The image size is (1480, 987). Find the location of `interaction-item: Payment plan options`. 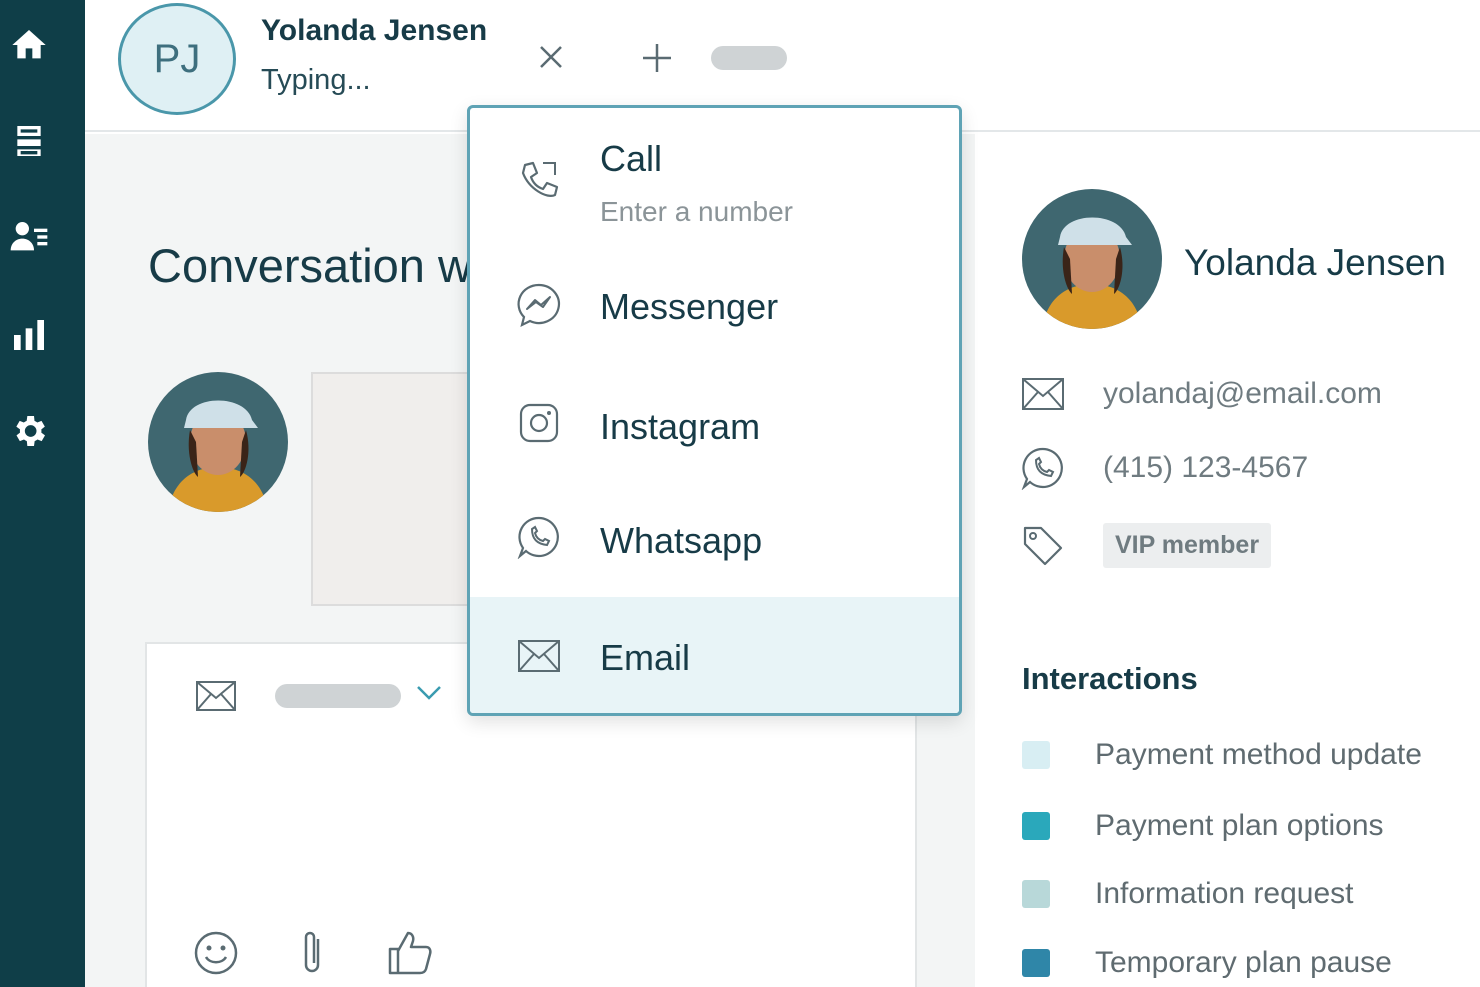

interaction-item: Payment plan options is located at coordinates (1203, 825).